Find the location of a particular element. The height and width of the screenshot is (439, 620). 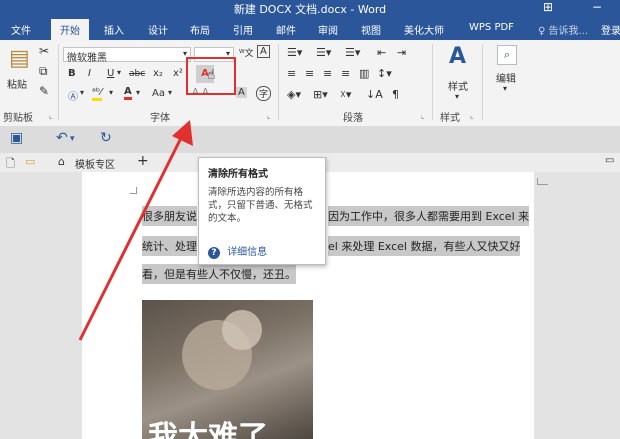

font-color-button: A is located at coordinates (128, 93).